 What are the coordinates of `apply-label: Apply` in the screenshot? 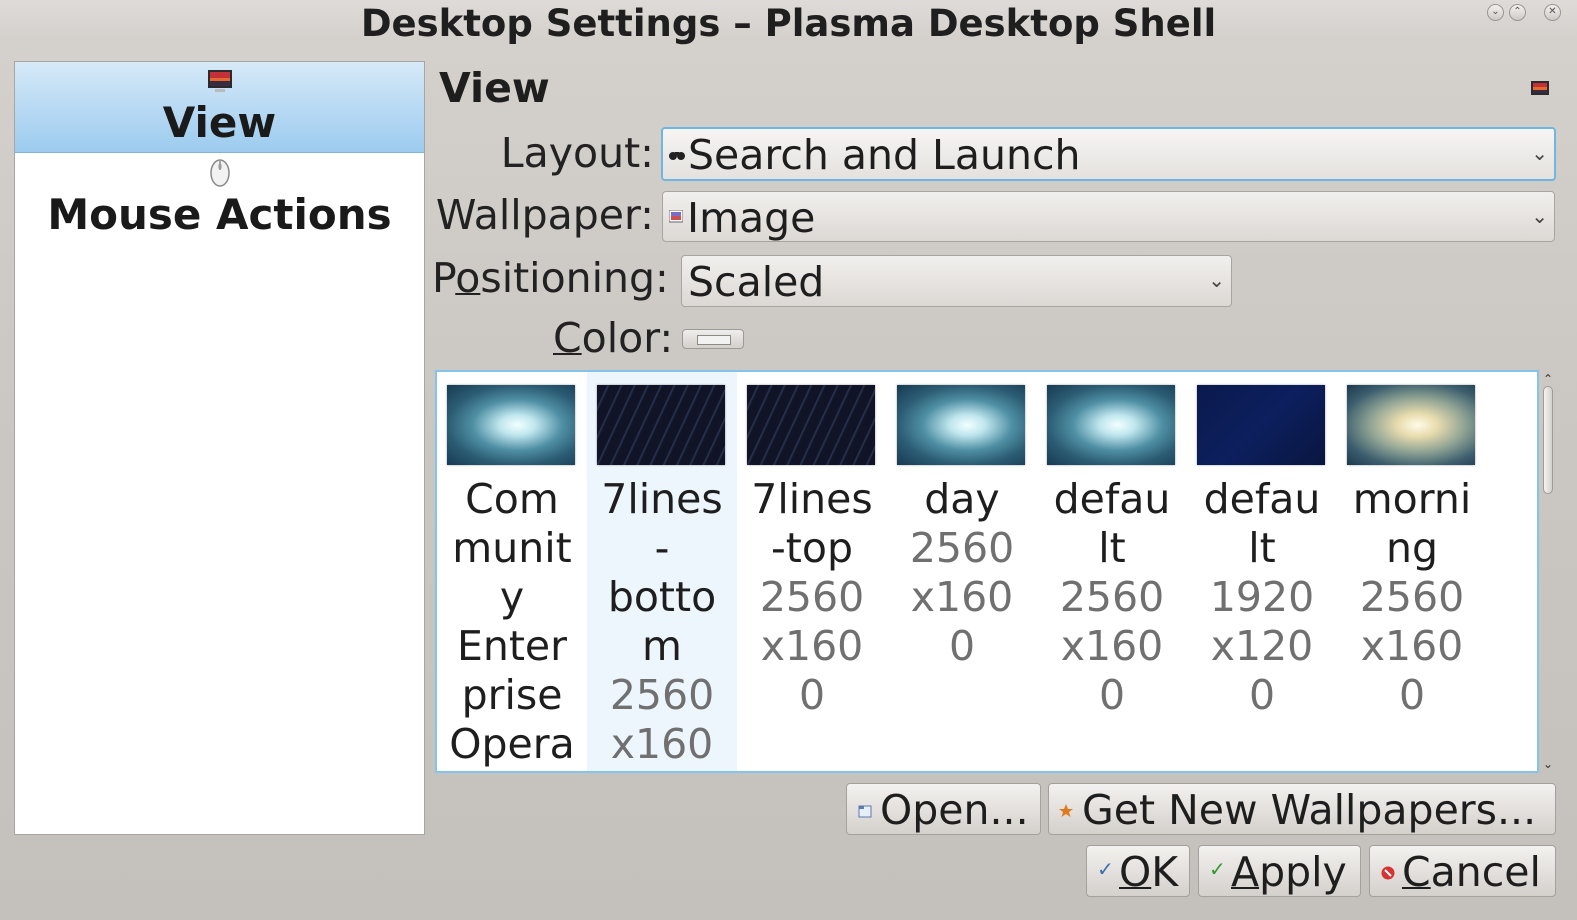 It's located at (1289, 872).